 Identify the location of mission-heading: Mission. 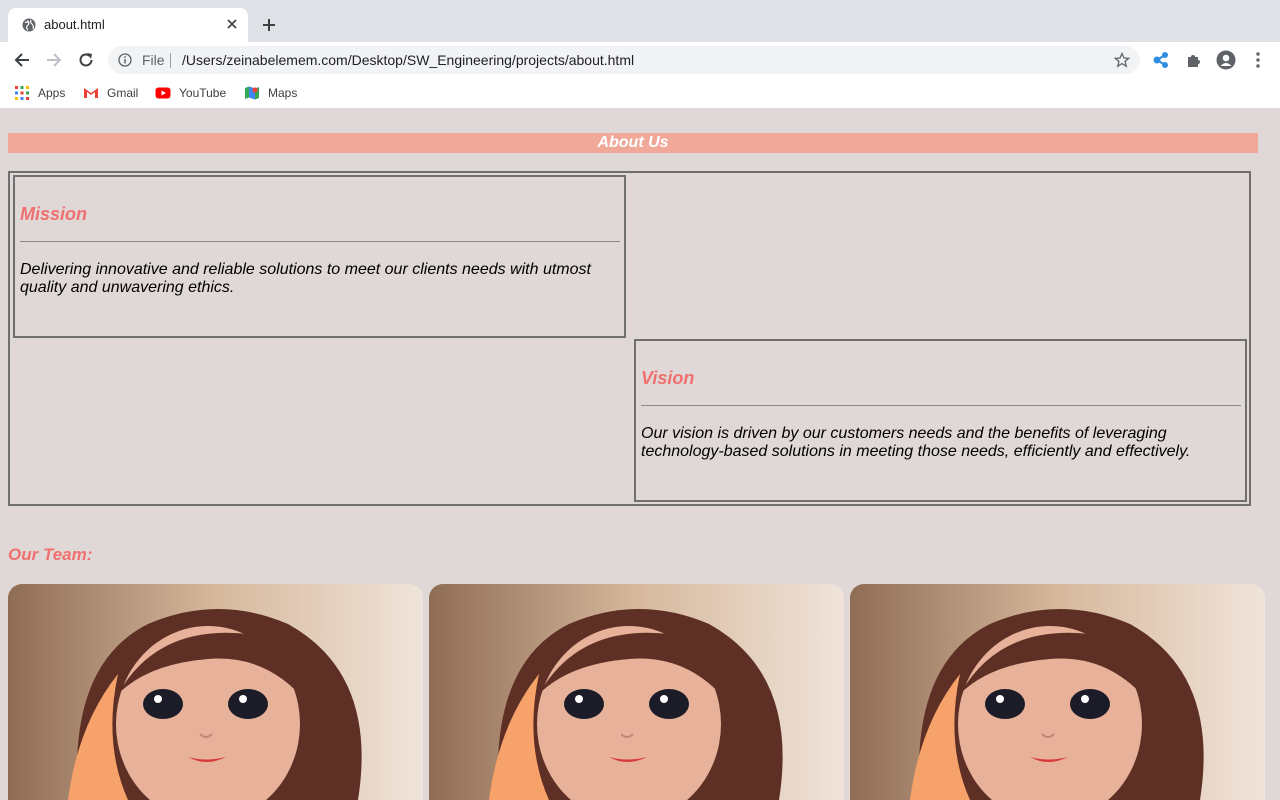
(54, 214).